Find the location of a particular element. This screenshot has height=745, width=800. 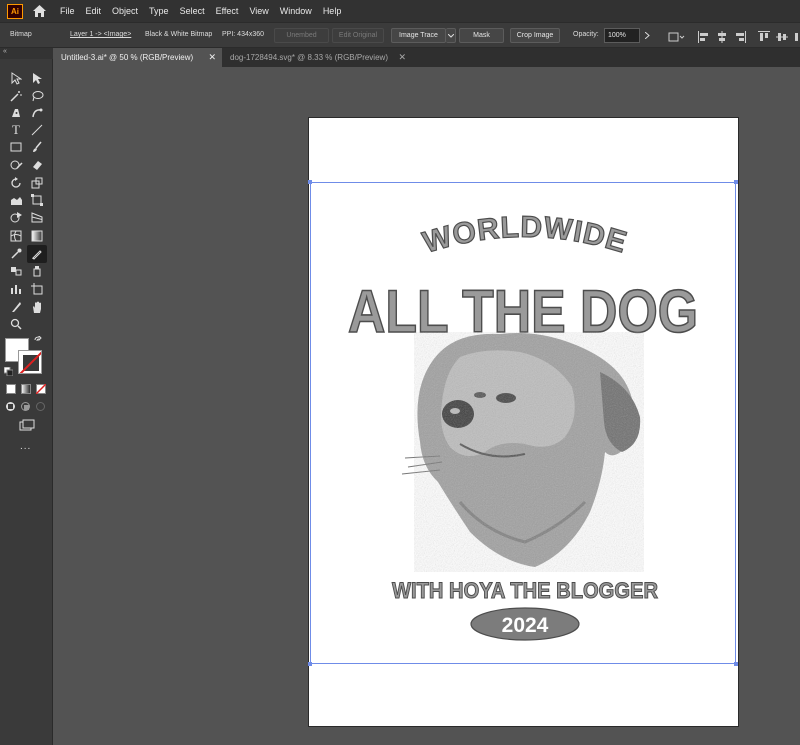

menu-help: Help is located at coordinates (332, 11).